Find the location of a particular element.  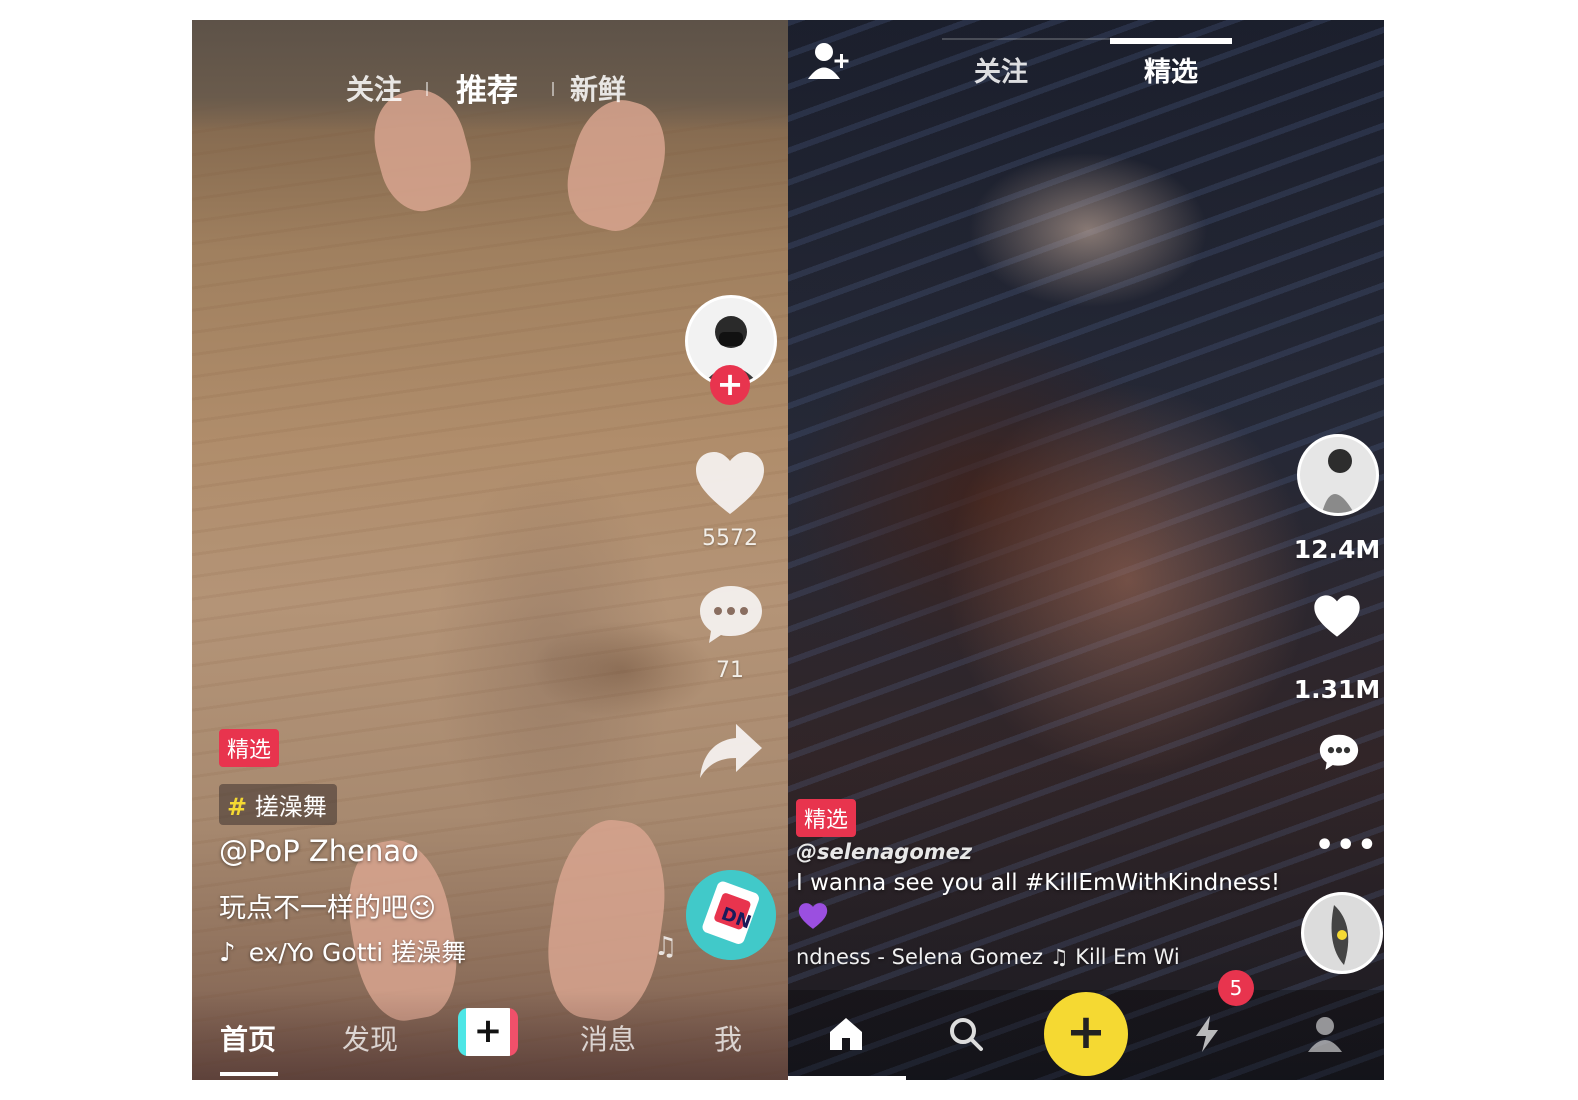

purple-heart-icon is located at coordinates (813, 918).